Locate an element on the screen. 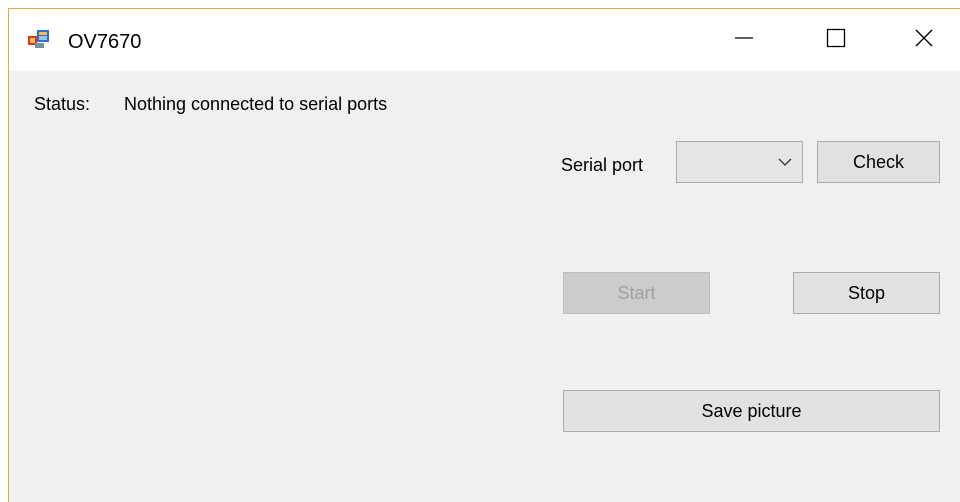 Image resolution: width=960 pixels, height=502 pixels. save-picture-button: Save picture is located at coordinates (751, 411).